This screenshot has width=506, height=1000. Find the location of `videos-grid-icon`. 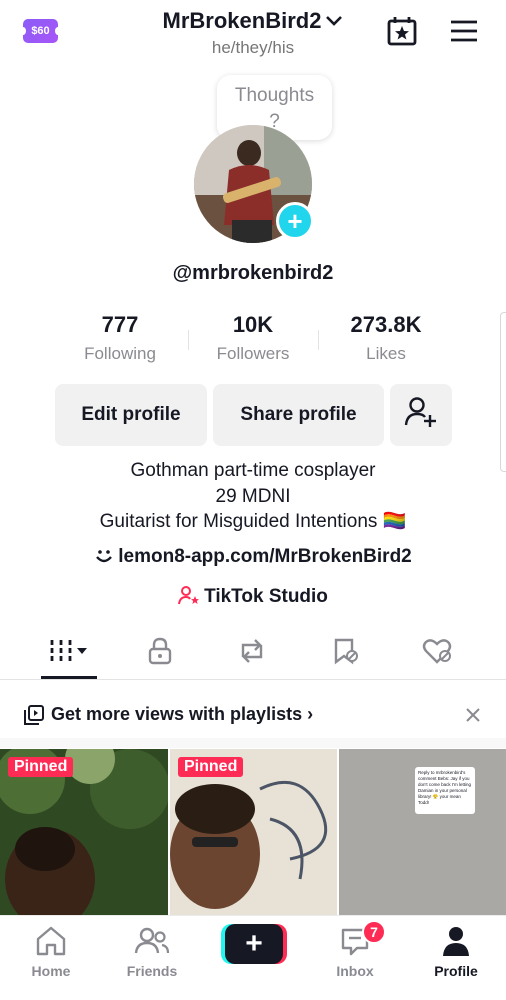

videos-grid-icon is located at coordinates (69, 653).